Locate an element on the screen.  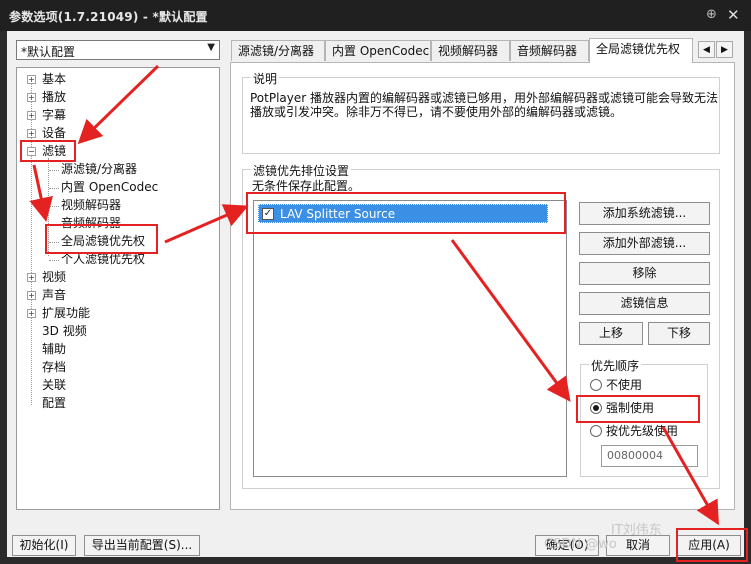
tab-global-filter-priority: 全局滤镜优先权 is located at coordinates (641, 50).